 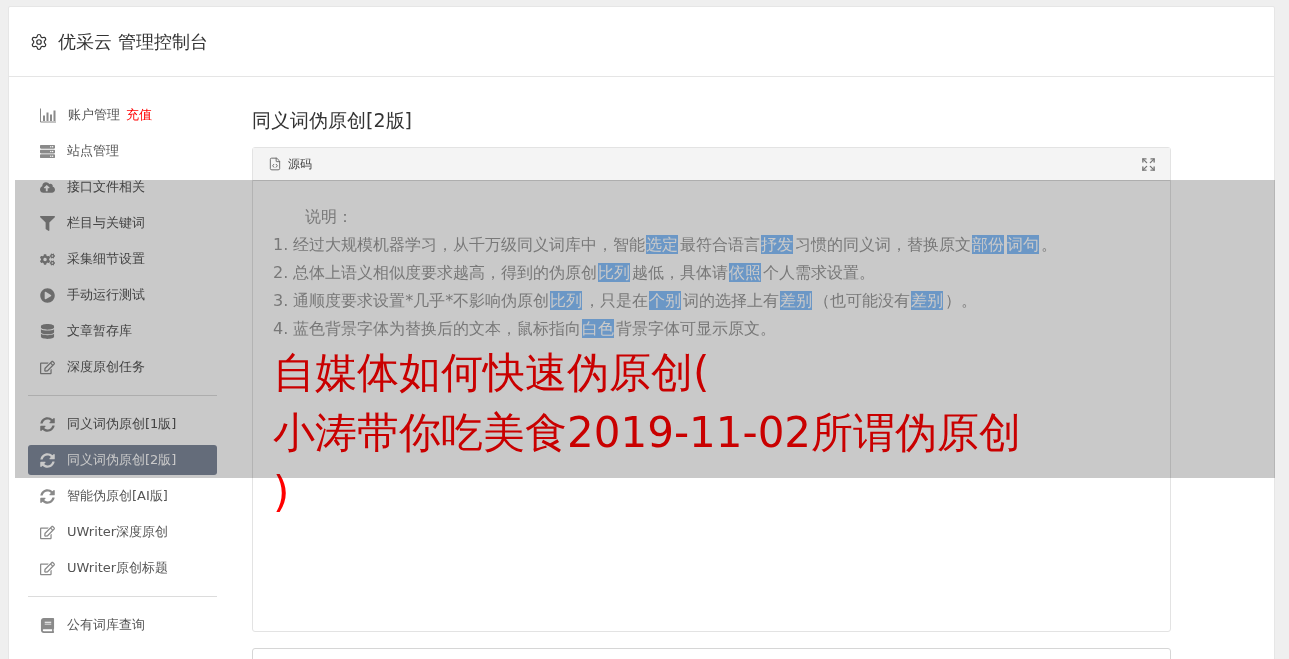 What do you see at coordinates (47, 151) in the screenshot?
I see `server-icon` at bounding box center [47, 151].